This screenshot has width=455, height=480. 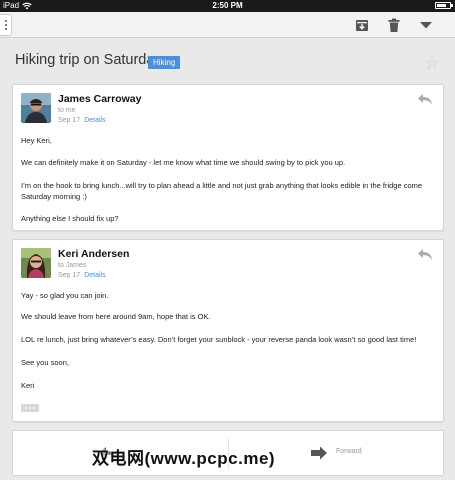 I want to click on body-paragraph: Hey Keri,, so click(x=36, y=140).